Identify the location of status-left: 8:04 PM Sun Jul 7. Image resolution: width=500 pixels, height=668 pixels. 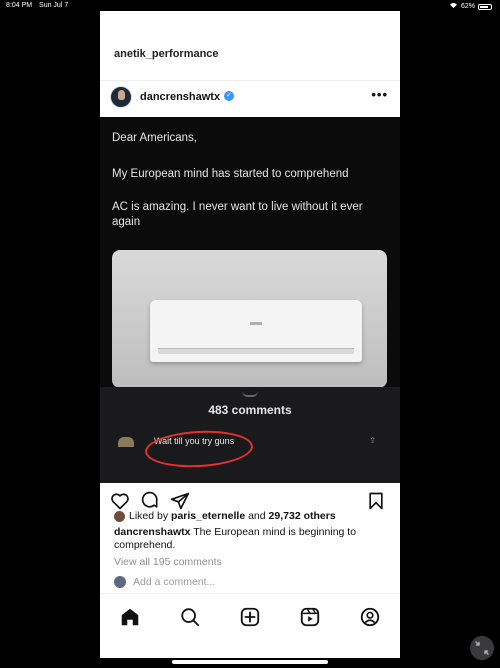
(39, 5).